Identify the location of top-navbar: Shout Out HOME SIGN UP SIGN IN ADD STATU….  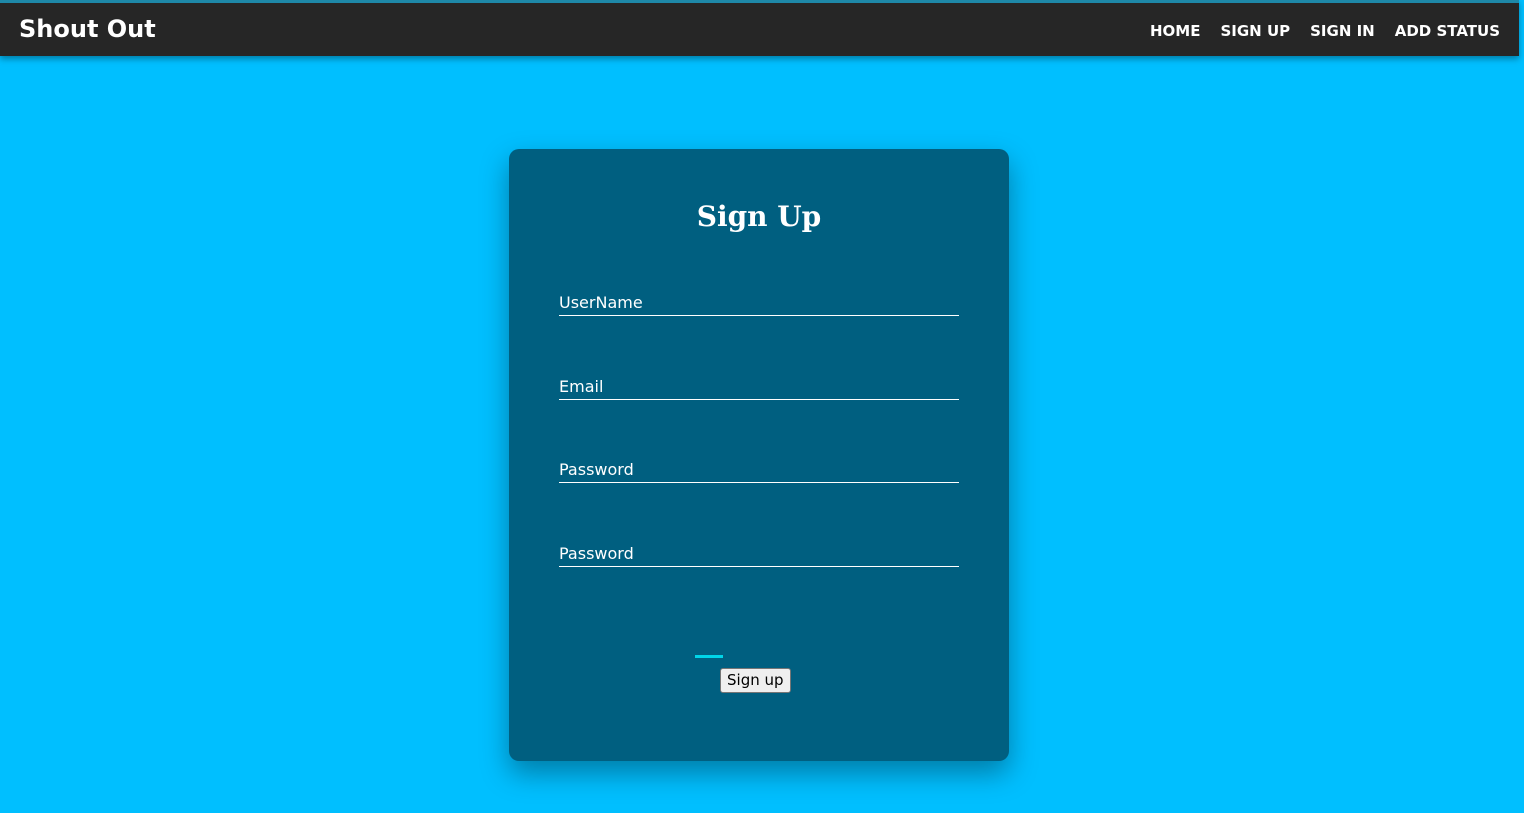
(759, 28).